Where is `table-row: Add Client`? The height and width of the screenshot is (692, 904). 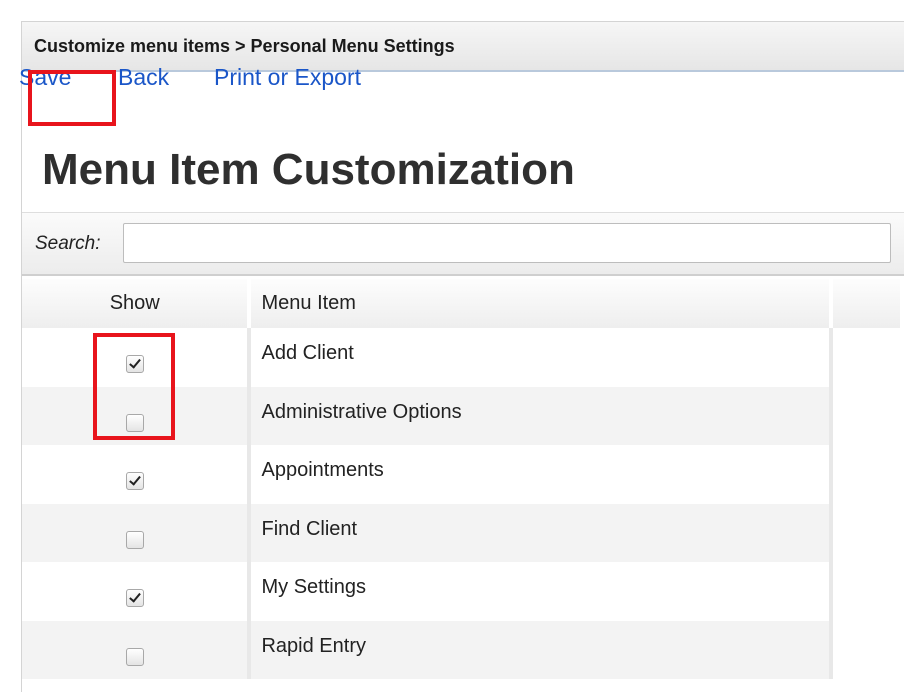
table-row: Add Client is located at coordinates (462, 357).